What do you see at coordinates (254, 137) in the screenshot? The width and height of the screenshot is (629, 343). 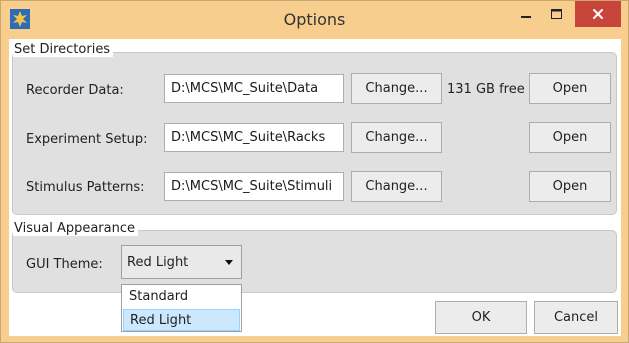 I see `experiment-setup-path-field: D:\MCS\MC_Suite\Racks` at bounding box center [254, 137].